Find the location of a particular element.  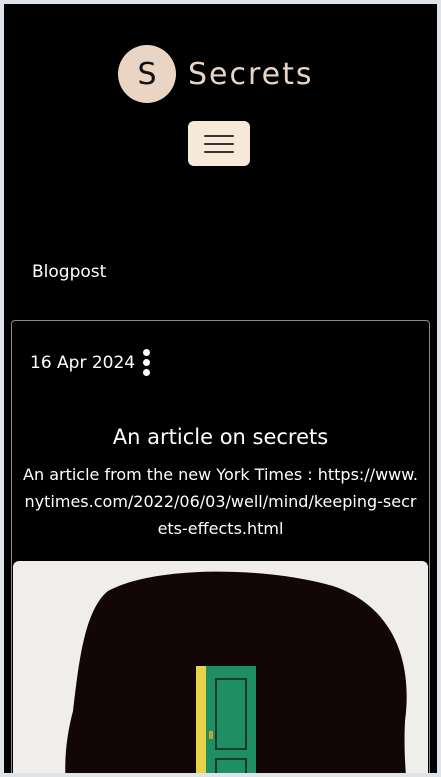

post-date: 16 Apr 2024 is located at coordinates (83, 362).